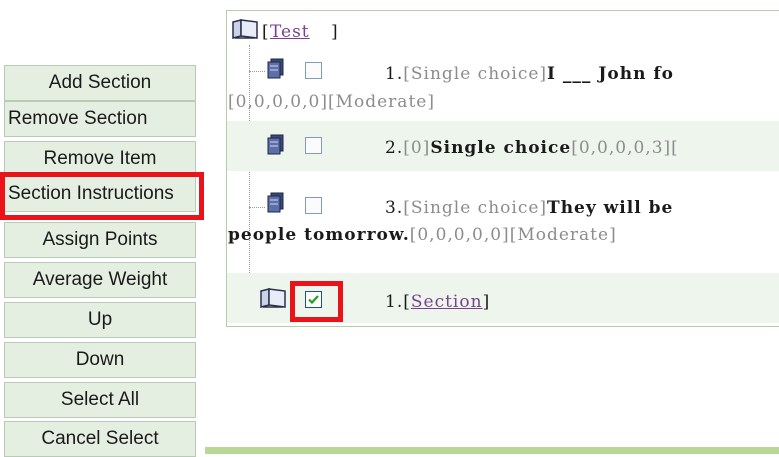 The image size is (779, 457). Describe the element at coordinates (313, 70) in the screenshot. I see `item-1-checkbox` at that location.